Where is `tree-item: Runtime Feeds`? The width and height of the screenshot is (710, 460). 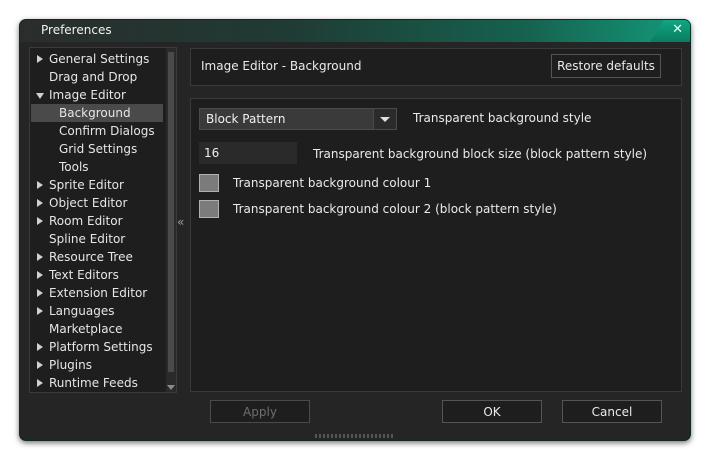
tree-item: Runtime Feeds is located at coordinates (97, 383).